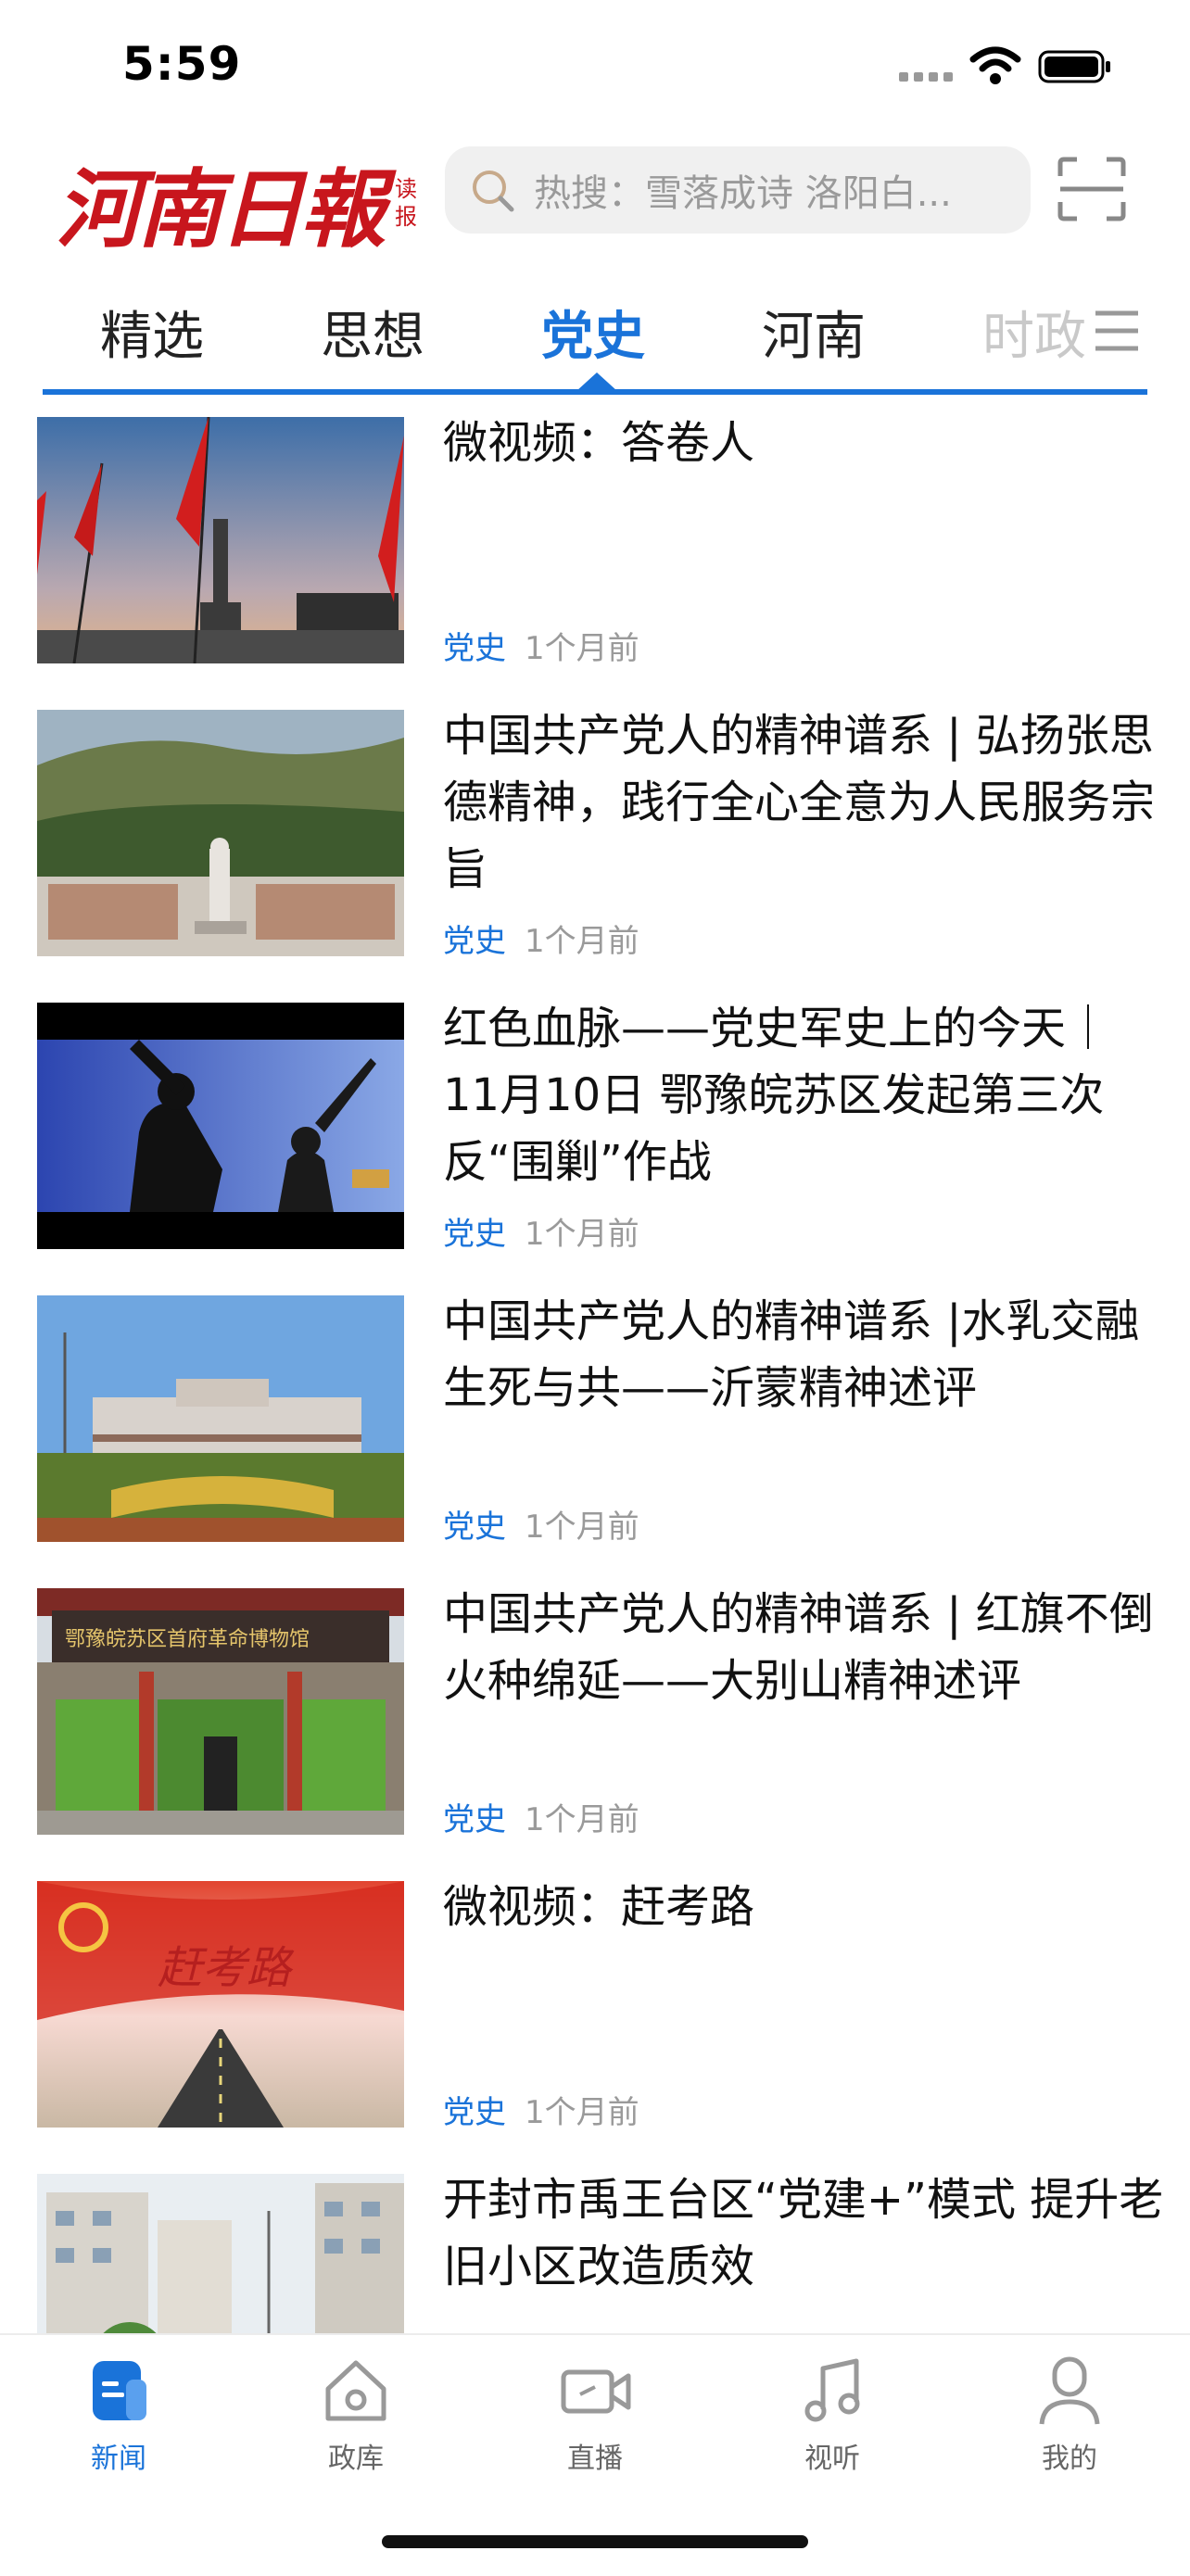 This screenshot has width=1190, height=2576. What do you see at coordinates (372, 332) in the screenshot?
I see `tab-sixiang: 思想` at bounding box center [372, 332].